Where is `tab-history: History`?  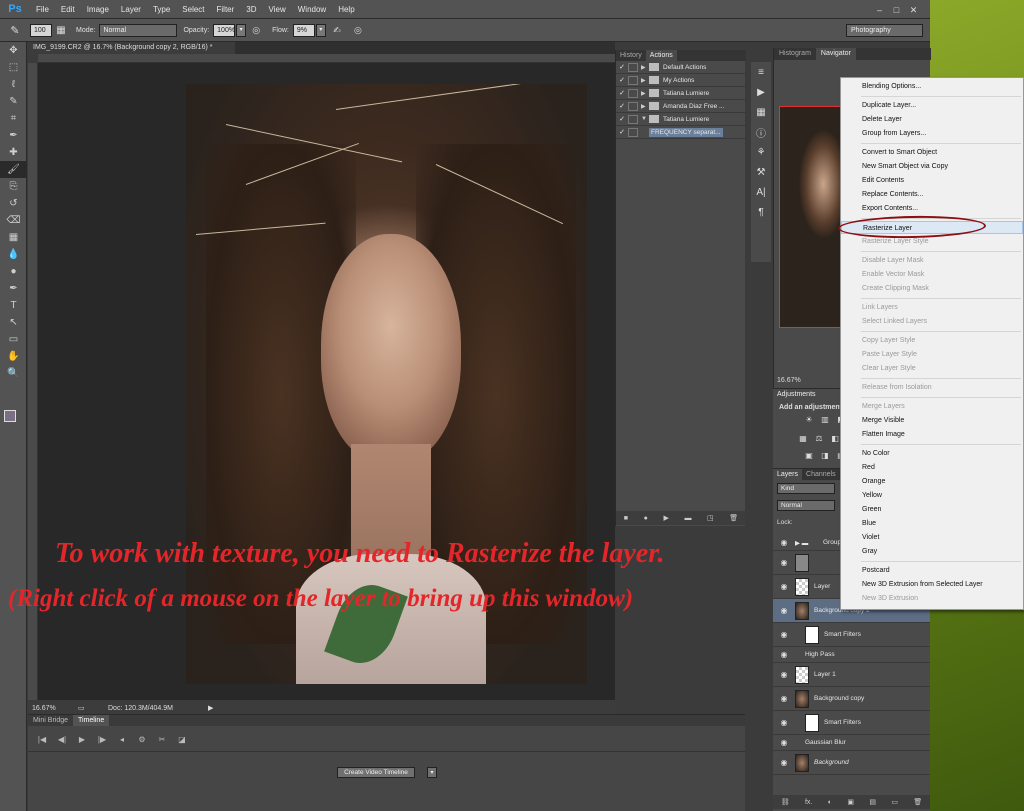
tab-history: History is located at coordinates (631, 55).